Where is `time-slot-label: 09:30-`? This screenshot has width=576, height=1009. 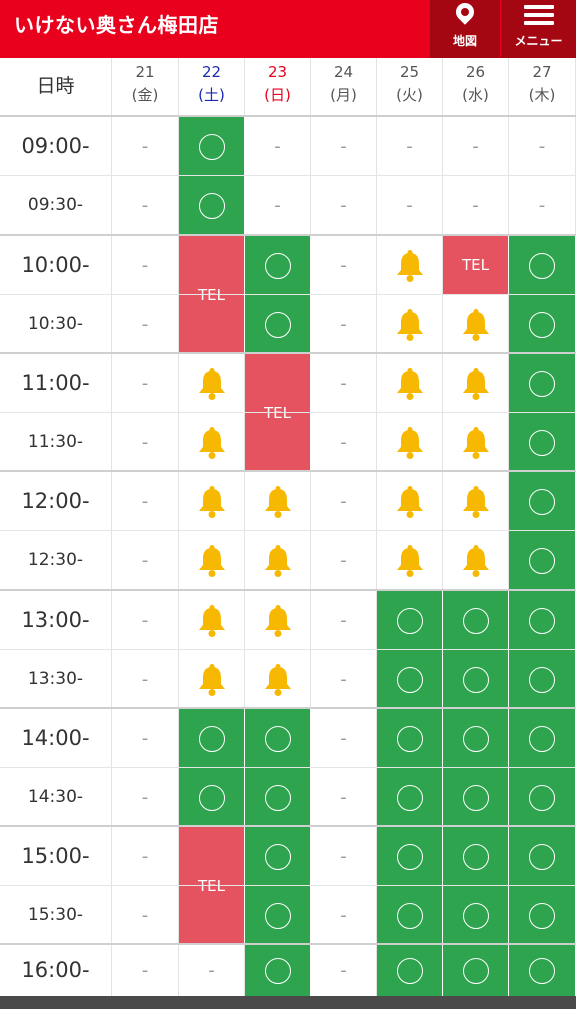
time-slot-label: 09:30- is located at coordinates (56, 205).